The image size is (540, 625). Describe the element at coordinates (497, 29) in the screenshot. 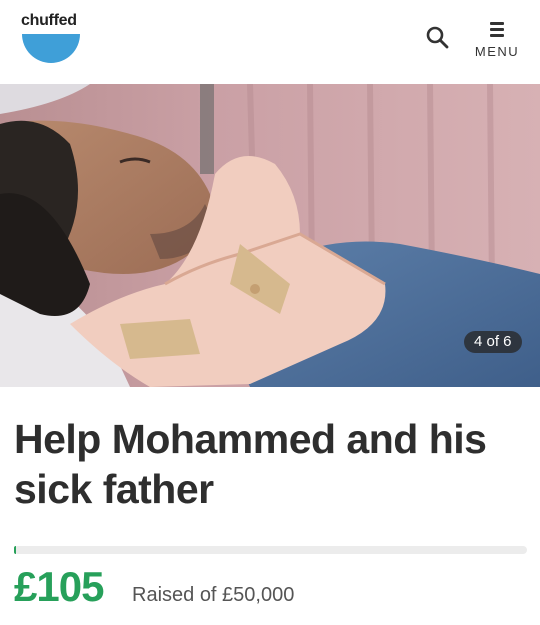

I see `menu-icon` at that location.